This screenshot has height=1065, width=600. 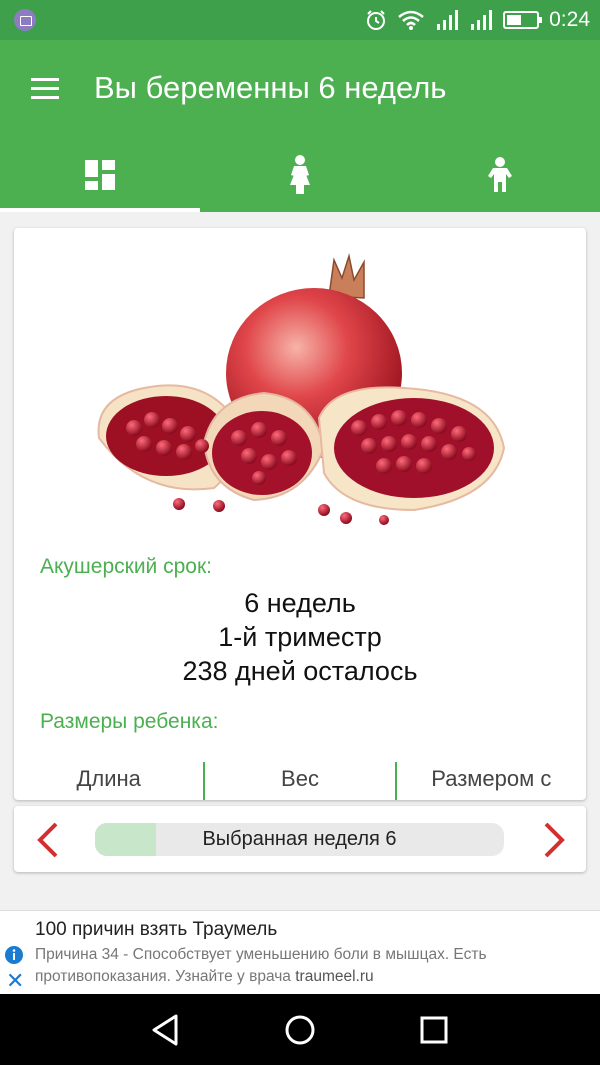 I want to click on tab-baby, so click(x=500, y=175).